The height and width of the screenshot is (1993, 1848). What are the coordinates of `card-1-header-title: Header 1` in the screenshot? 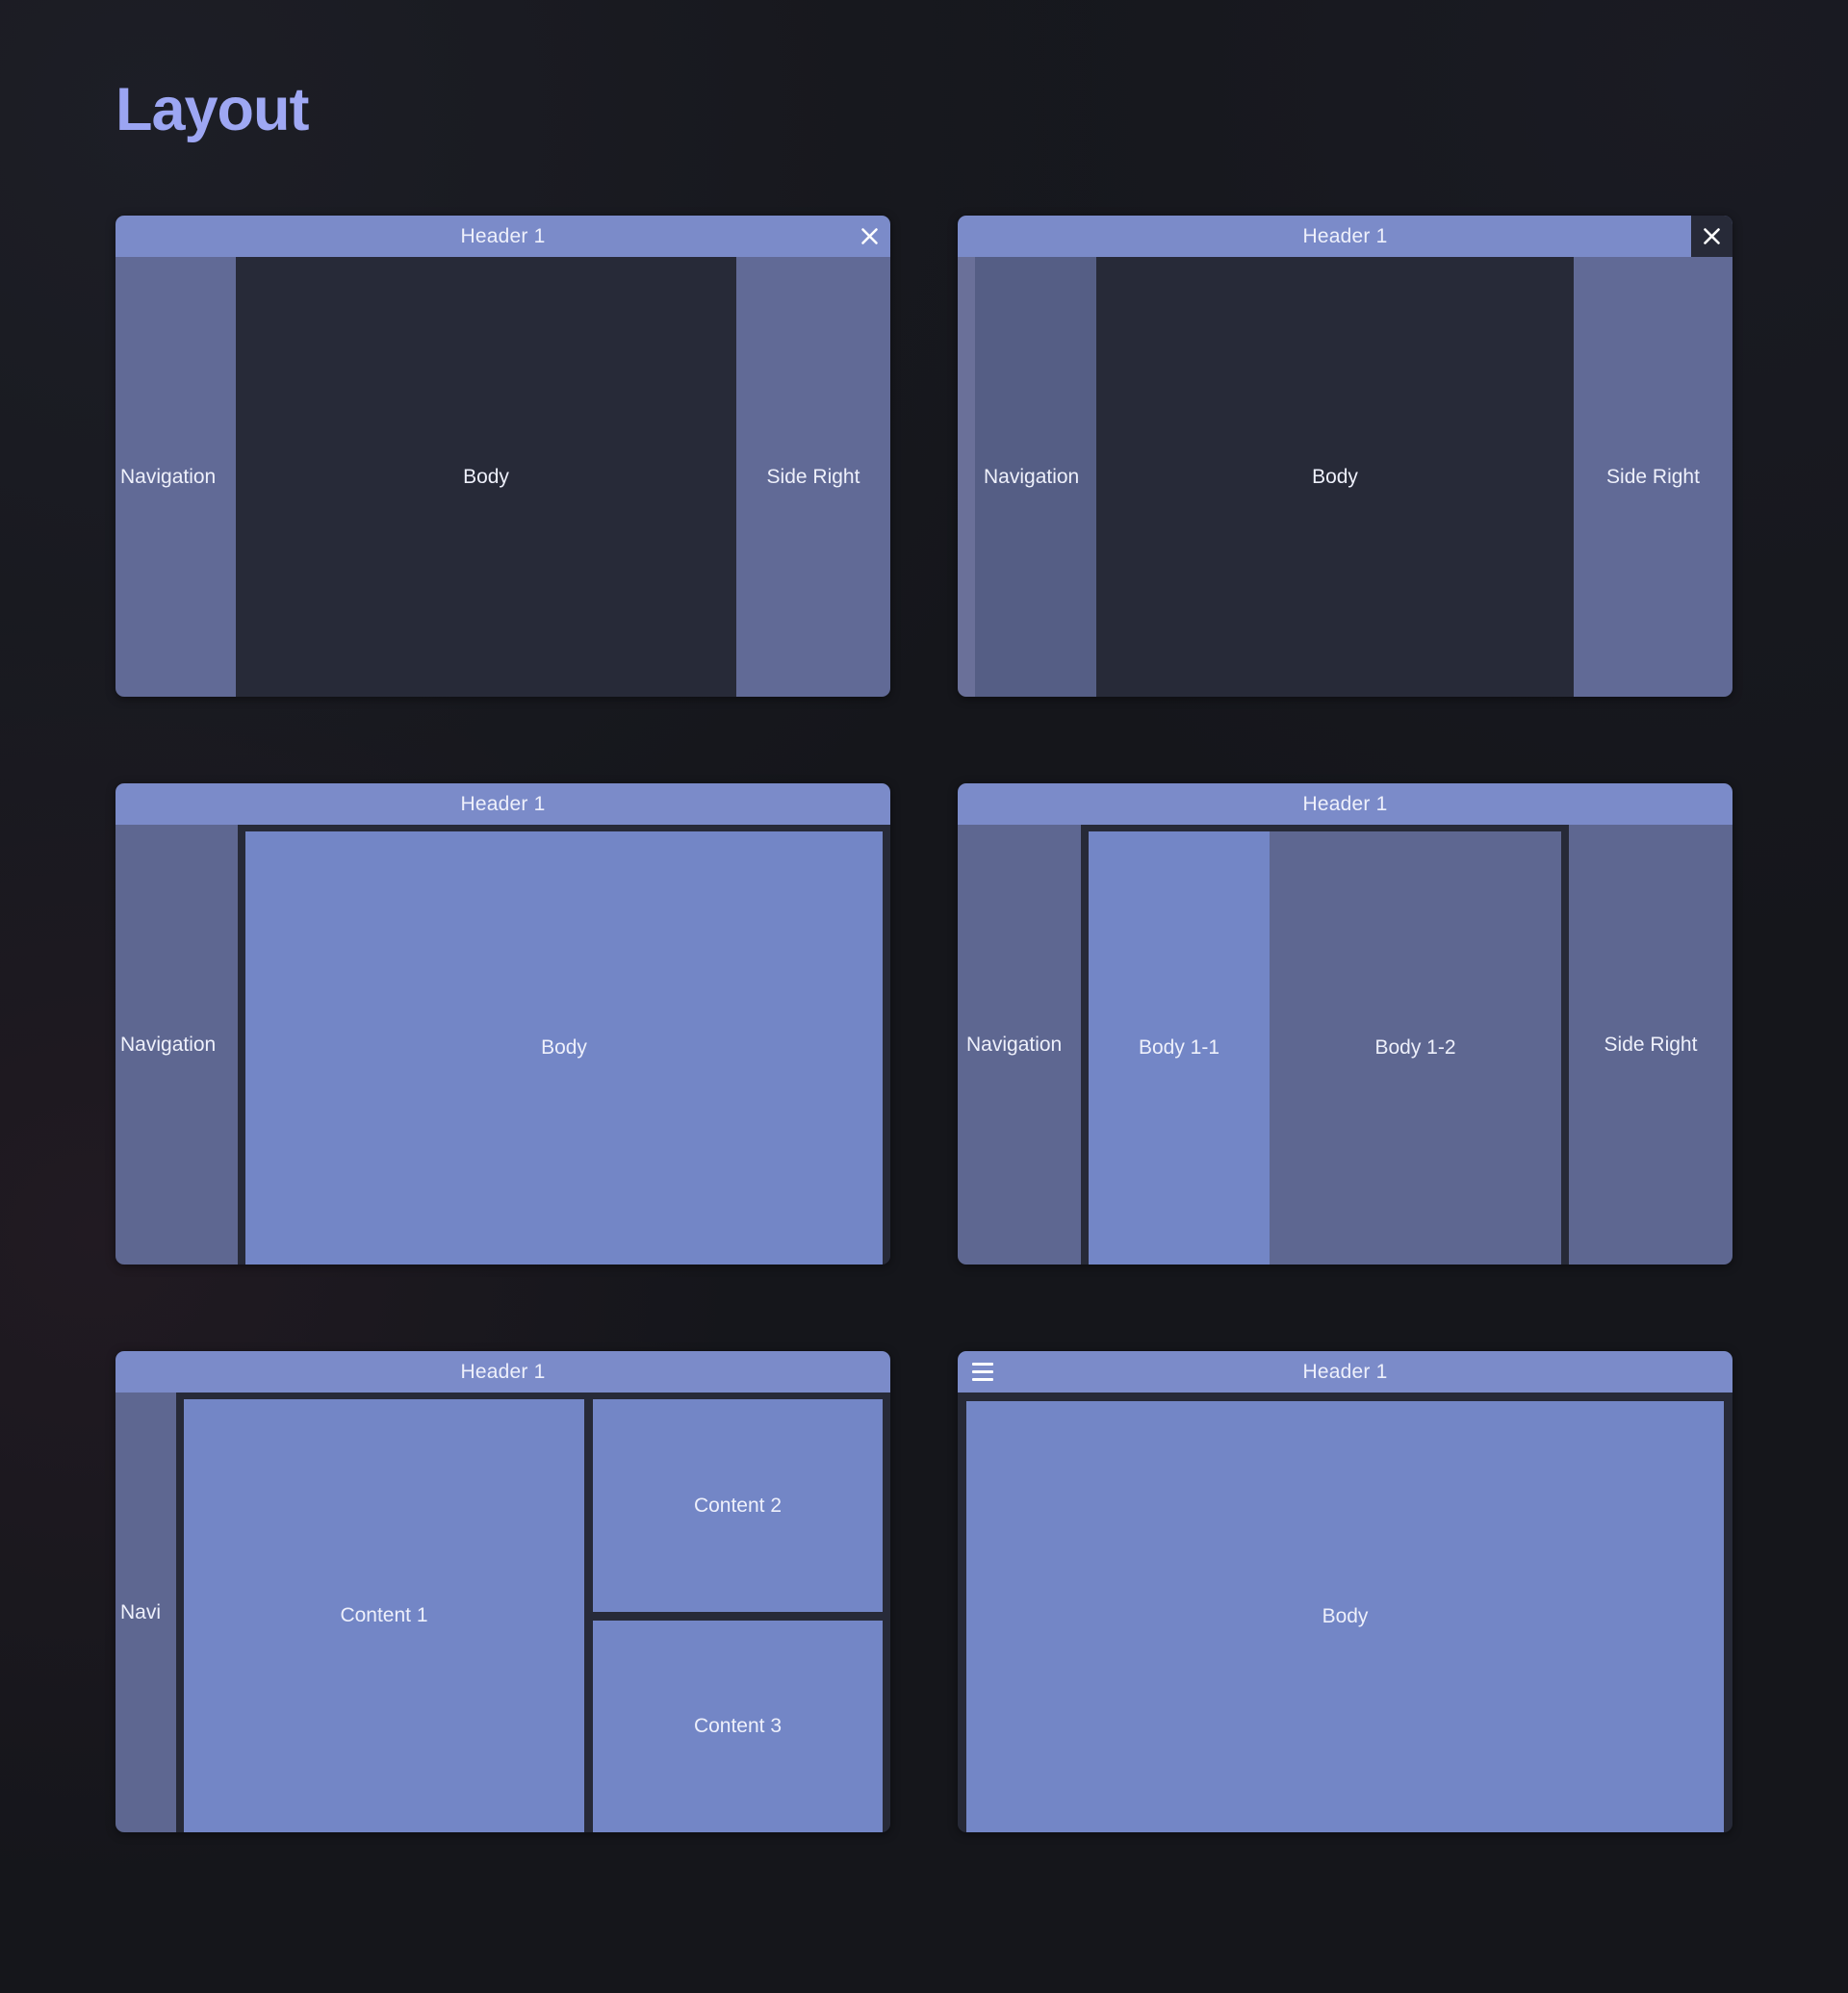 It's located at (503, 235).